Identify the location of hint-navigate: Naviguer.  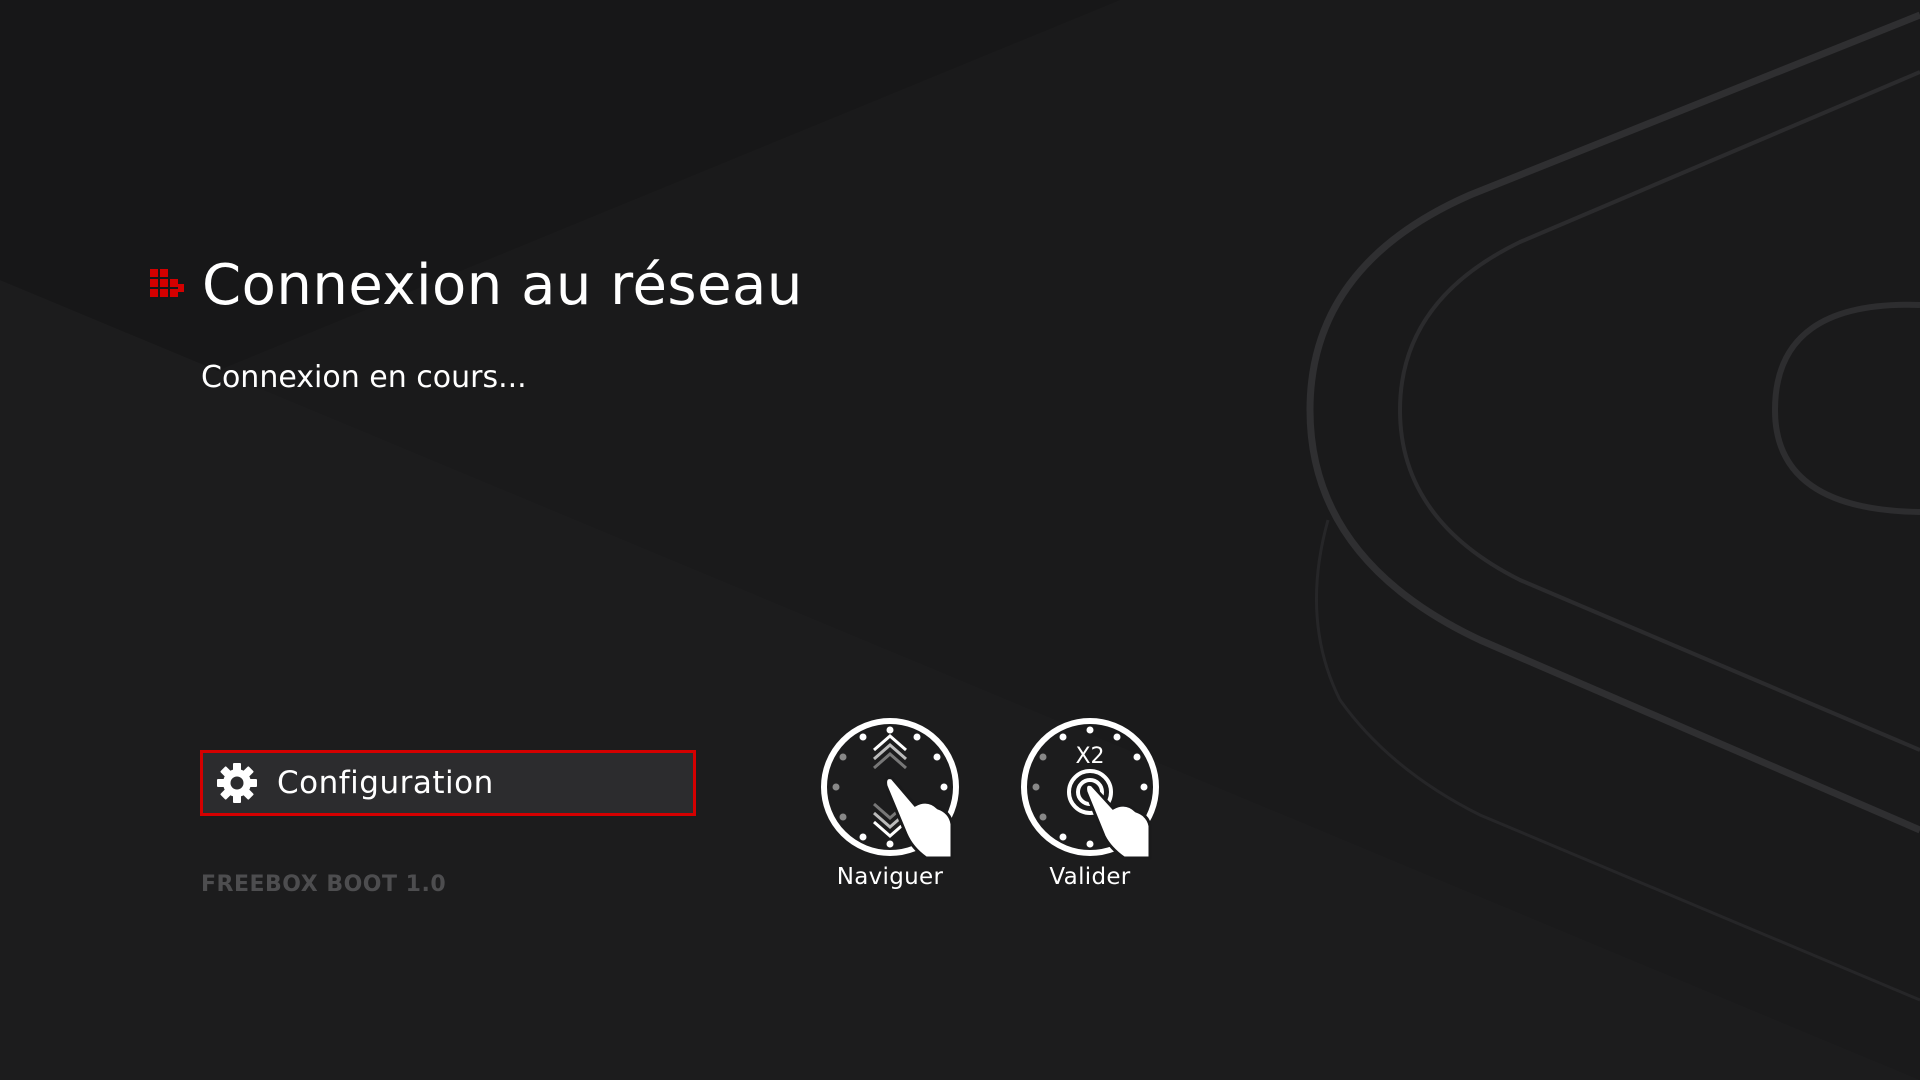
(890, 801).